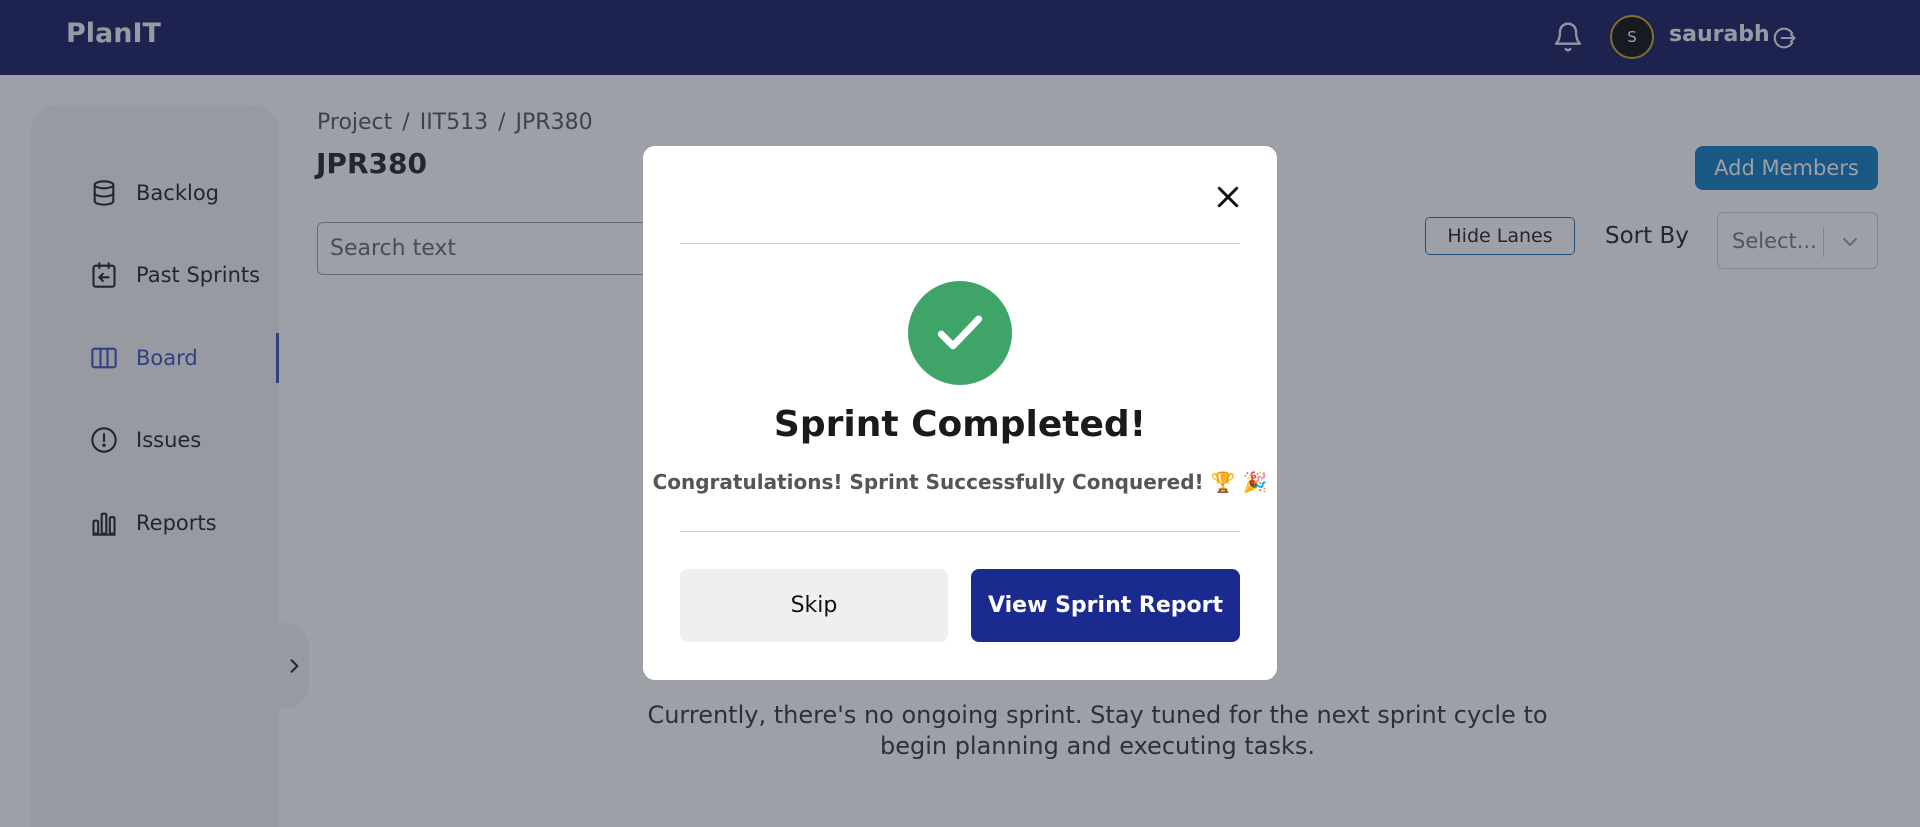 The height and width of the screenshot is (827, 1920). What do you see at coordinates (960, 333) in the screenshot?
I see `success-check-icon` at bounding box center [960, 333].